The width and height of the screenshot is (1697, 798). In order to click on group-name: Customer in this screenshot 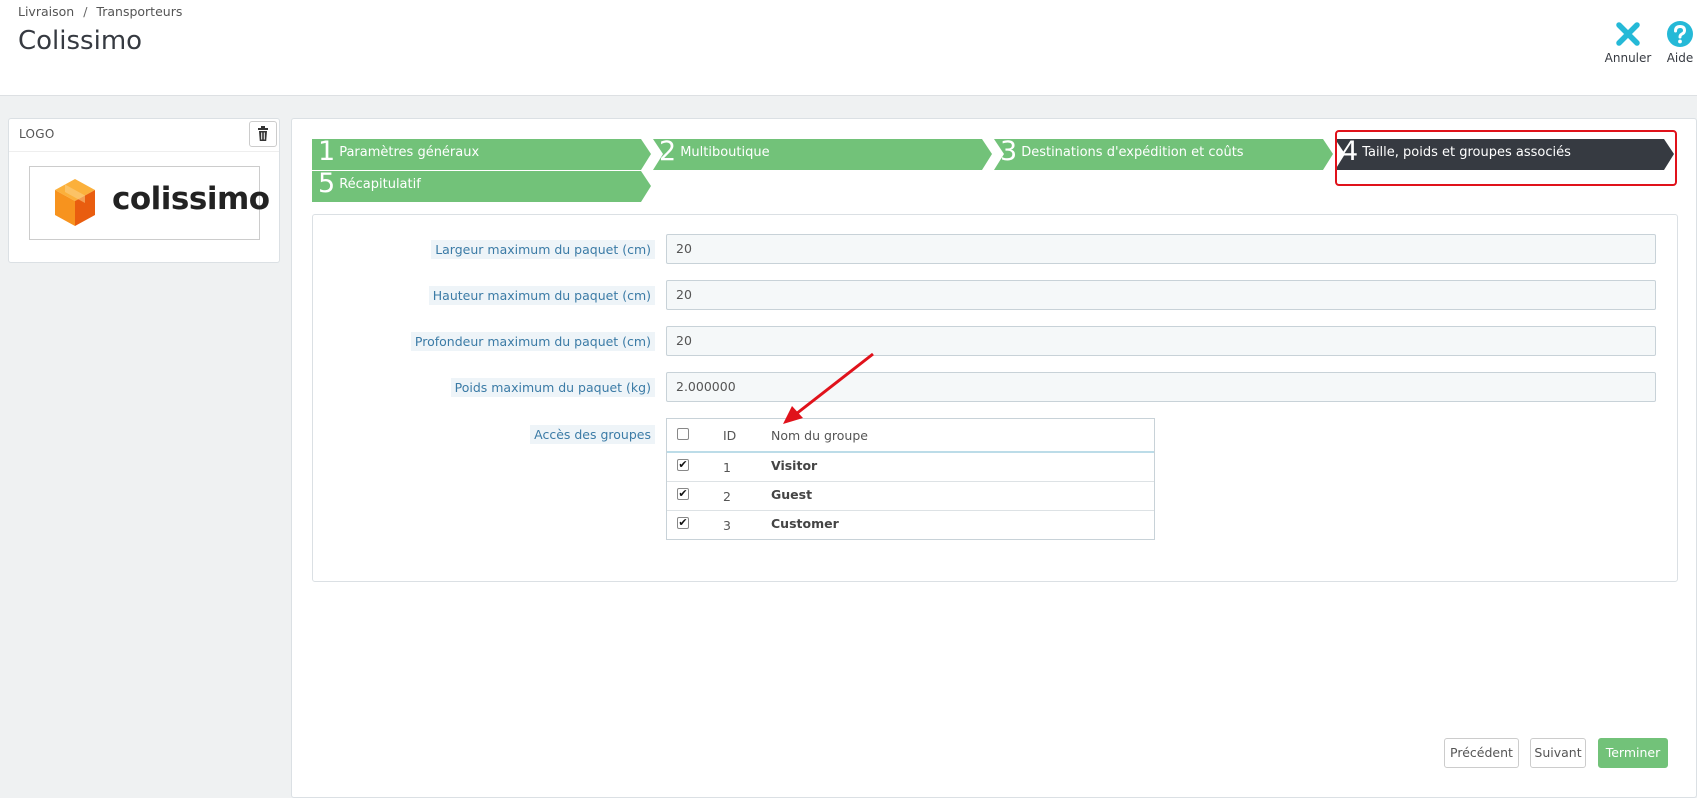, I will do `click(805, 523)`.